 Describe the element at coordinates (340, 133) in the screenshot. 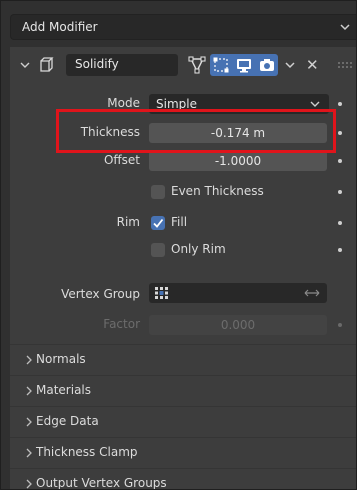

I see `thickness-keyframe-dot` at that location.